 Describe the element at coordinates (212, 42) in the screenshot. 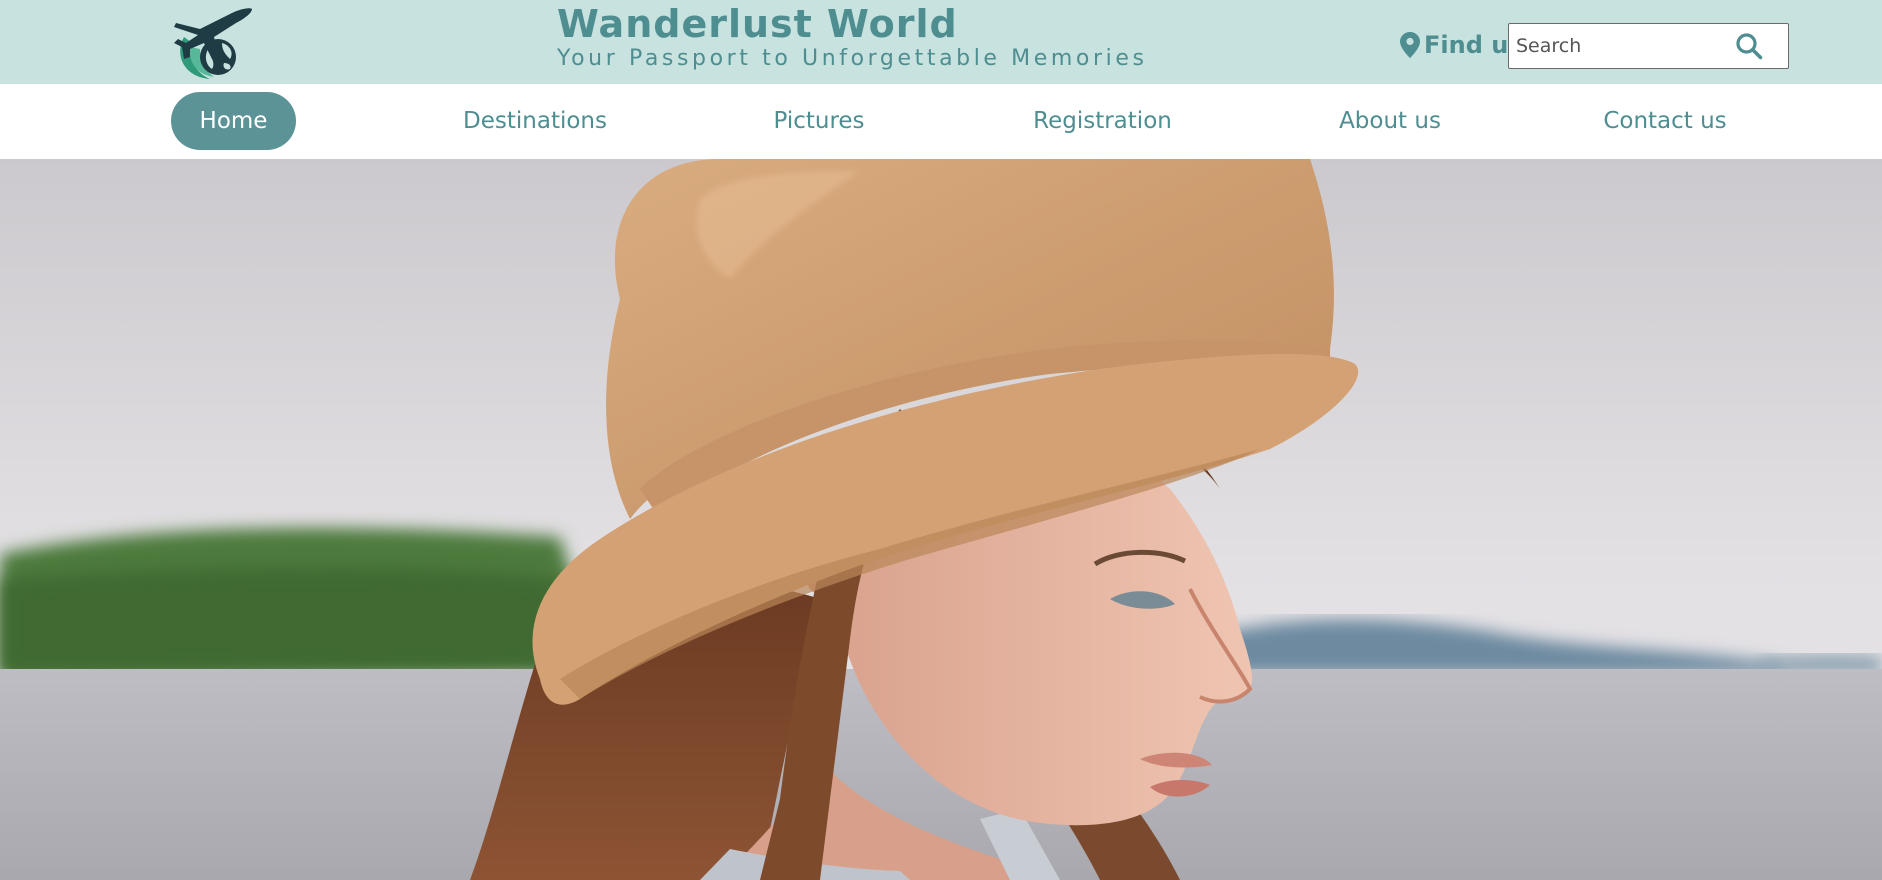

I see `airplane-globe-icon` at that location.